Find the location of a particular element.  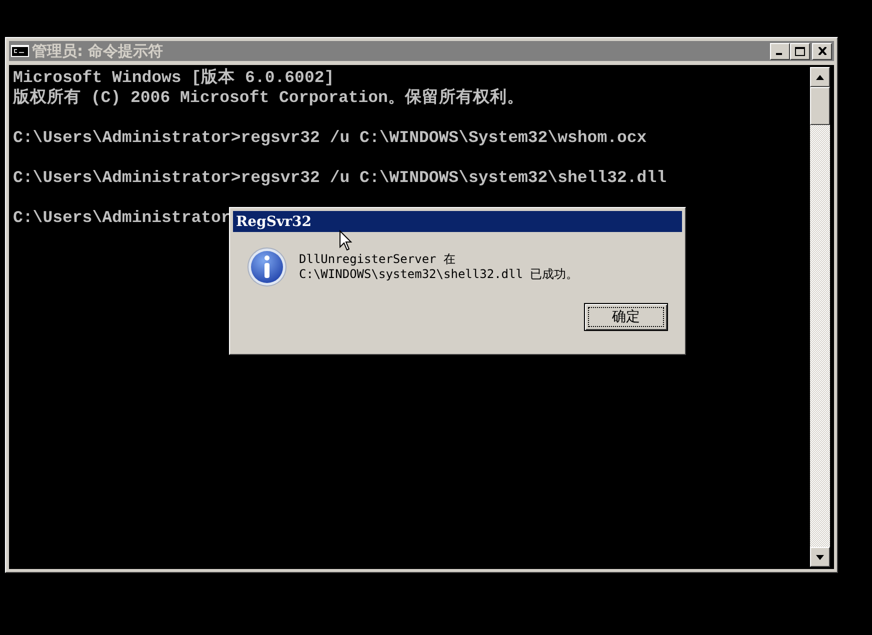

console-line: C:\Users\Administrator>regsvr32 /u C:\WINDOWS\System32\wshom.ocx is located at coordinates (330, 138).